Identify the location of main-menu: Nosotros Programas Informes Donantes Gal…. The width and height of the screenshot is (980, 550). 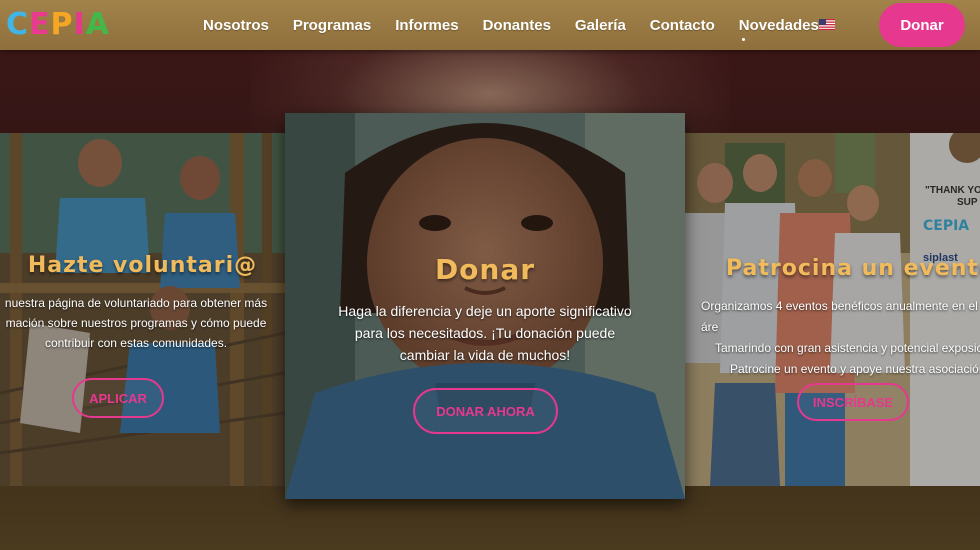
(516, 25).